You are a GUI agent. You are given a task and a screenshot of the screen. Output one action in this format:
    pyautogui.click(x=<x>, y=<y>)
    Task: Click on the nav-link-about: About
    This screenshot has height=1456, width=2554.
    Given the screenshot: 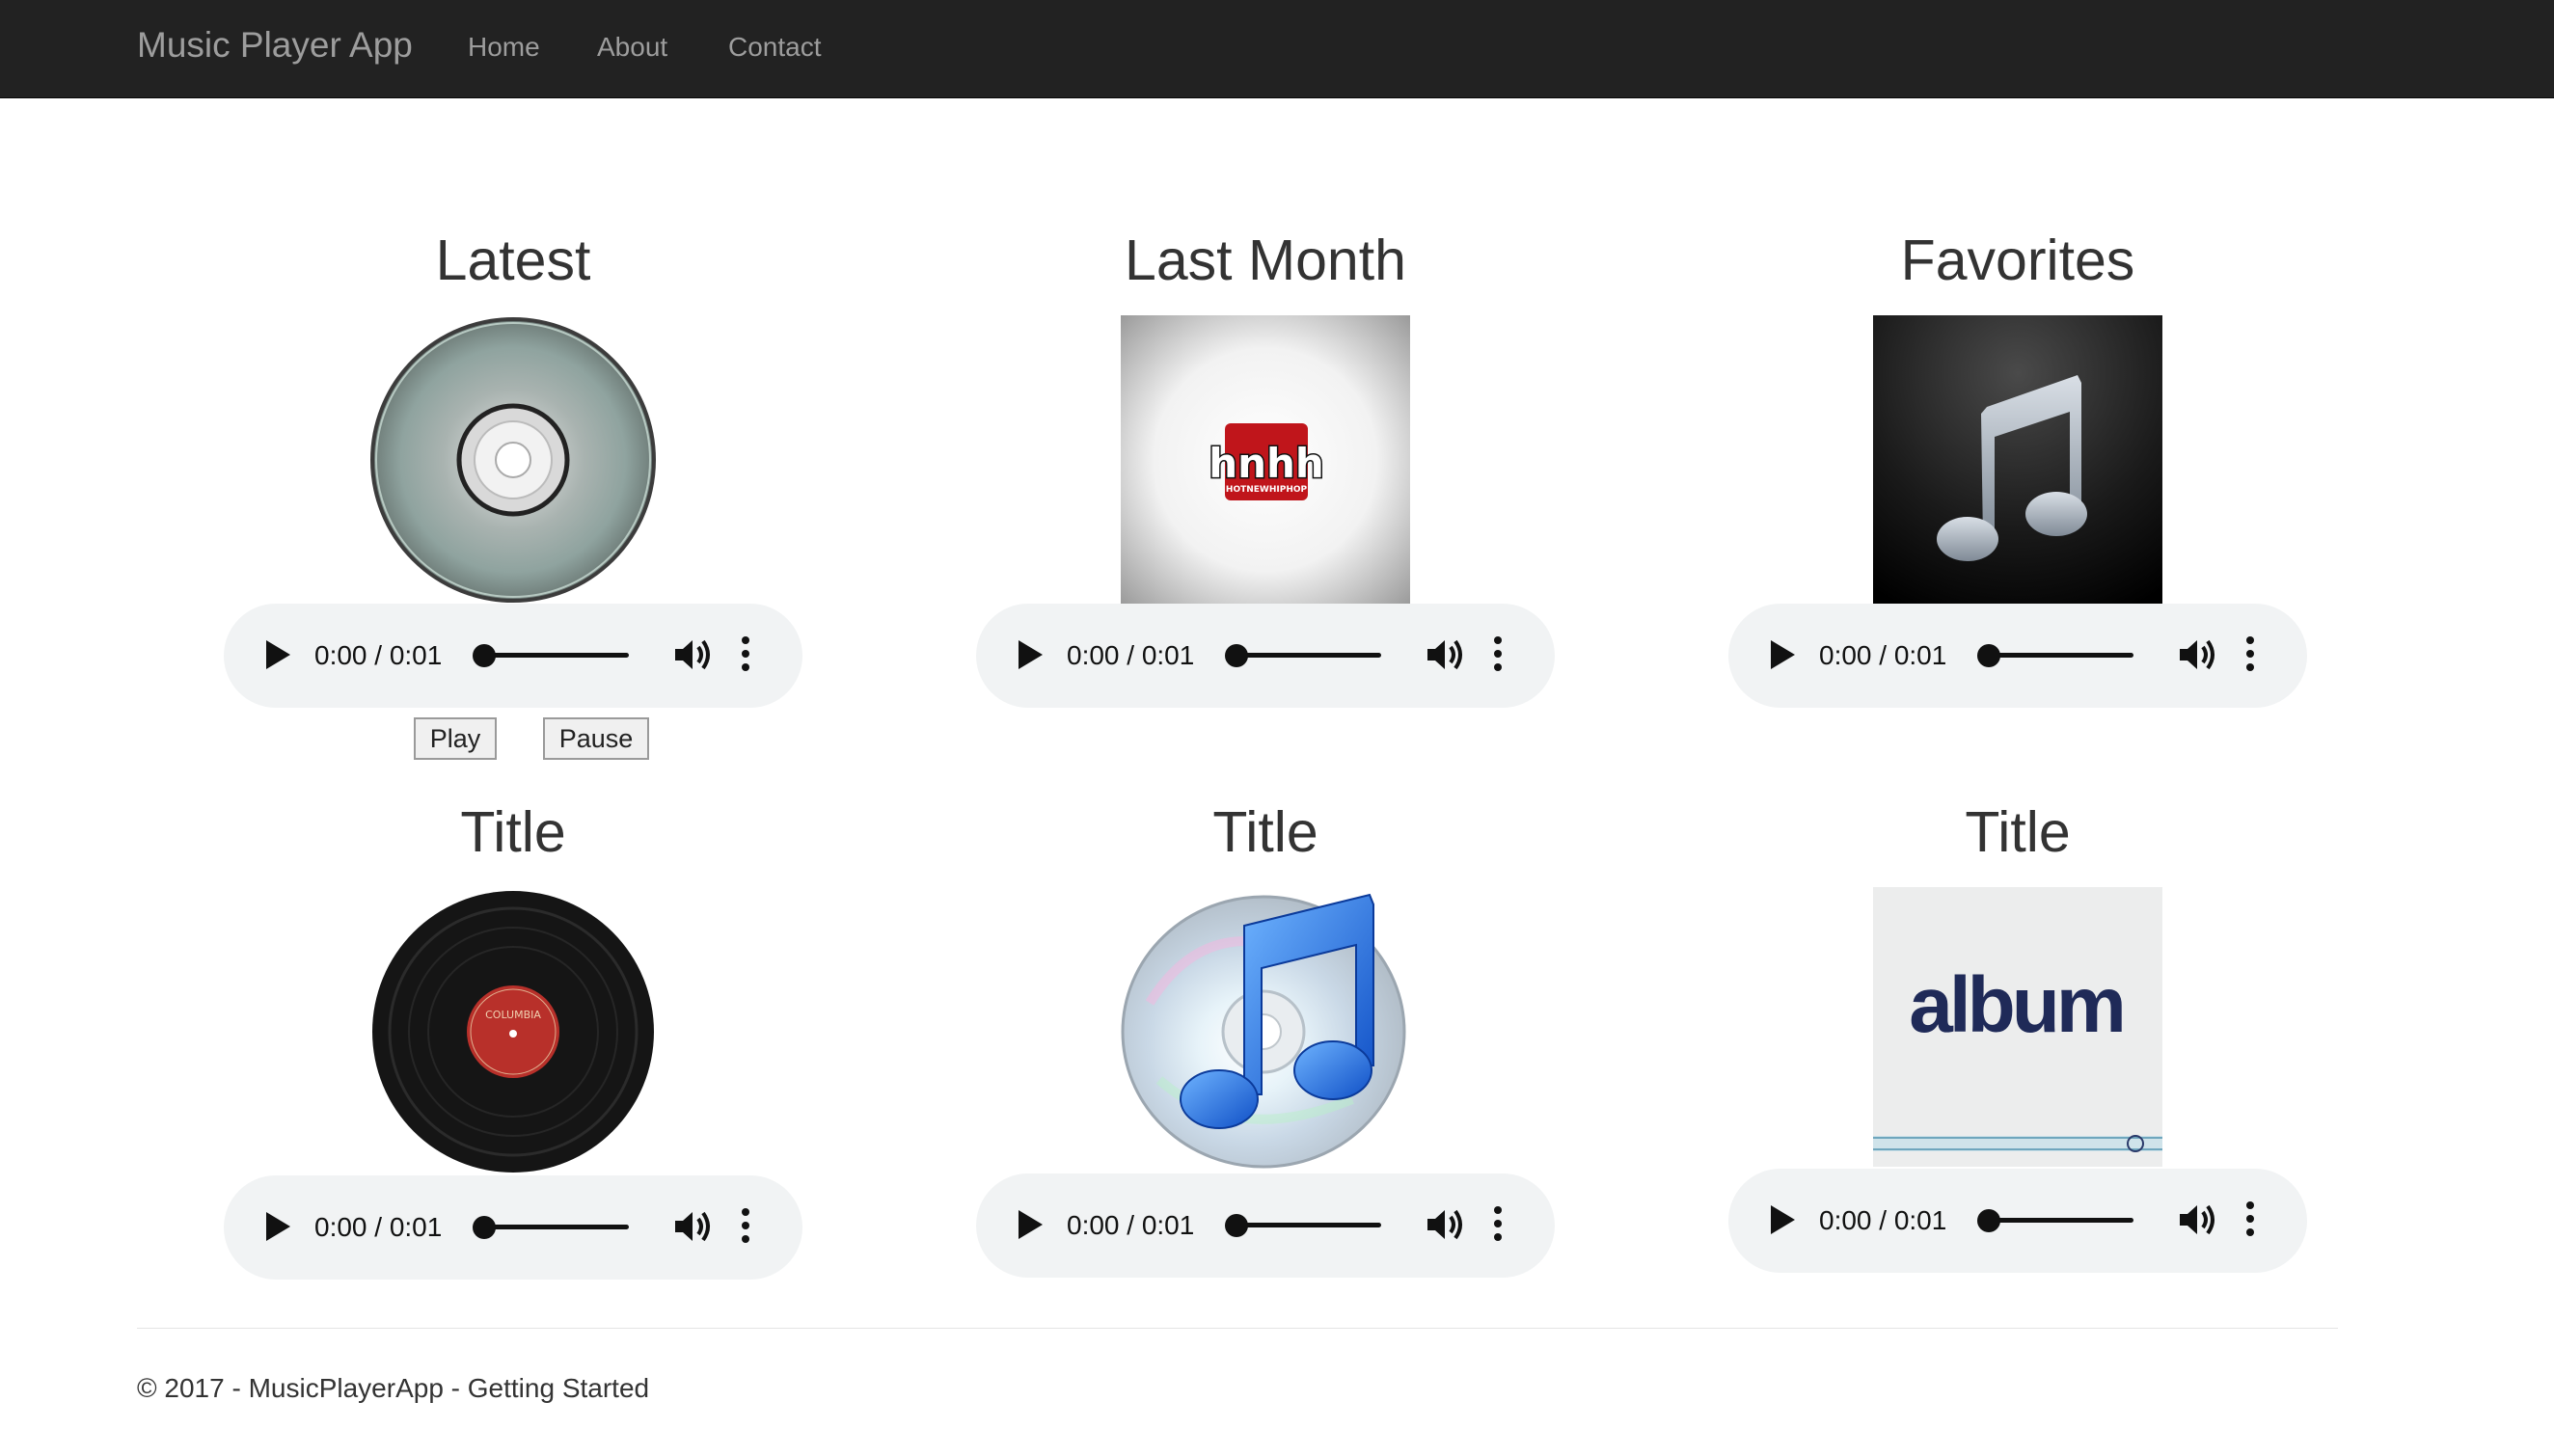 What is the action you would take?
    pyautogui.click(x=632, y=48)
    